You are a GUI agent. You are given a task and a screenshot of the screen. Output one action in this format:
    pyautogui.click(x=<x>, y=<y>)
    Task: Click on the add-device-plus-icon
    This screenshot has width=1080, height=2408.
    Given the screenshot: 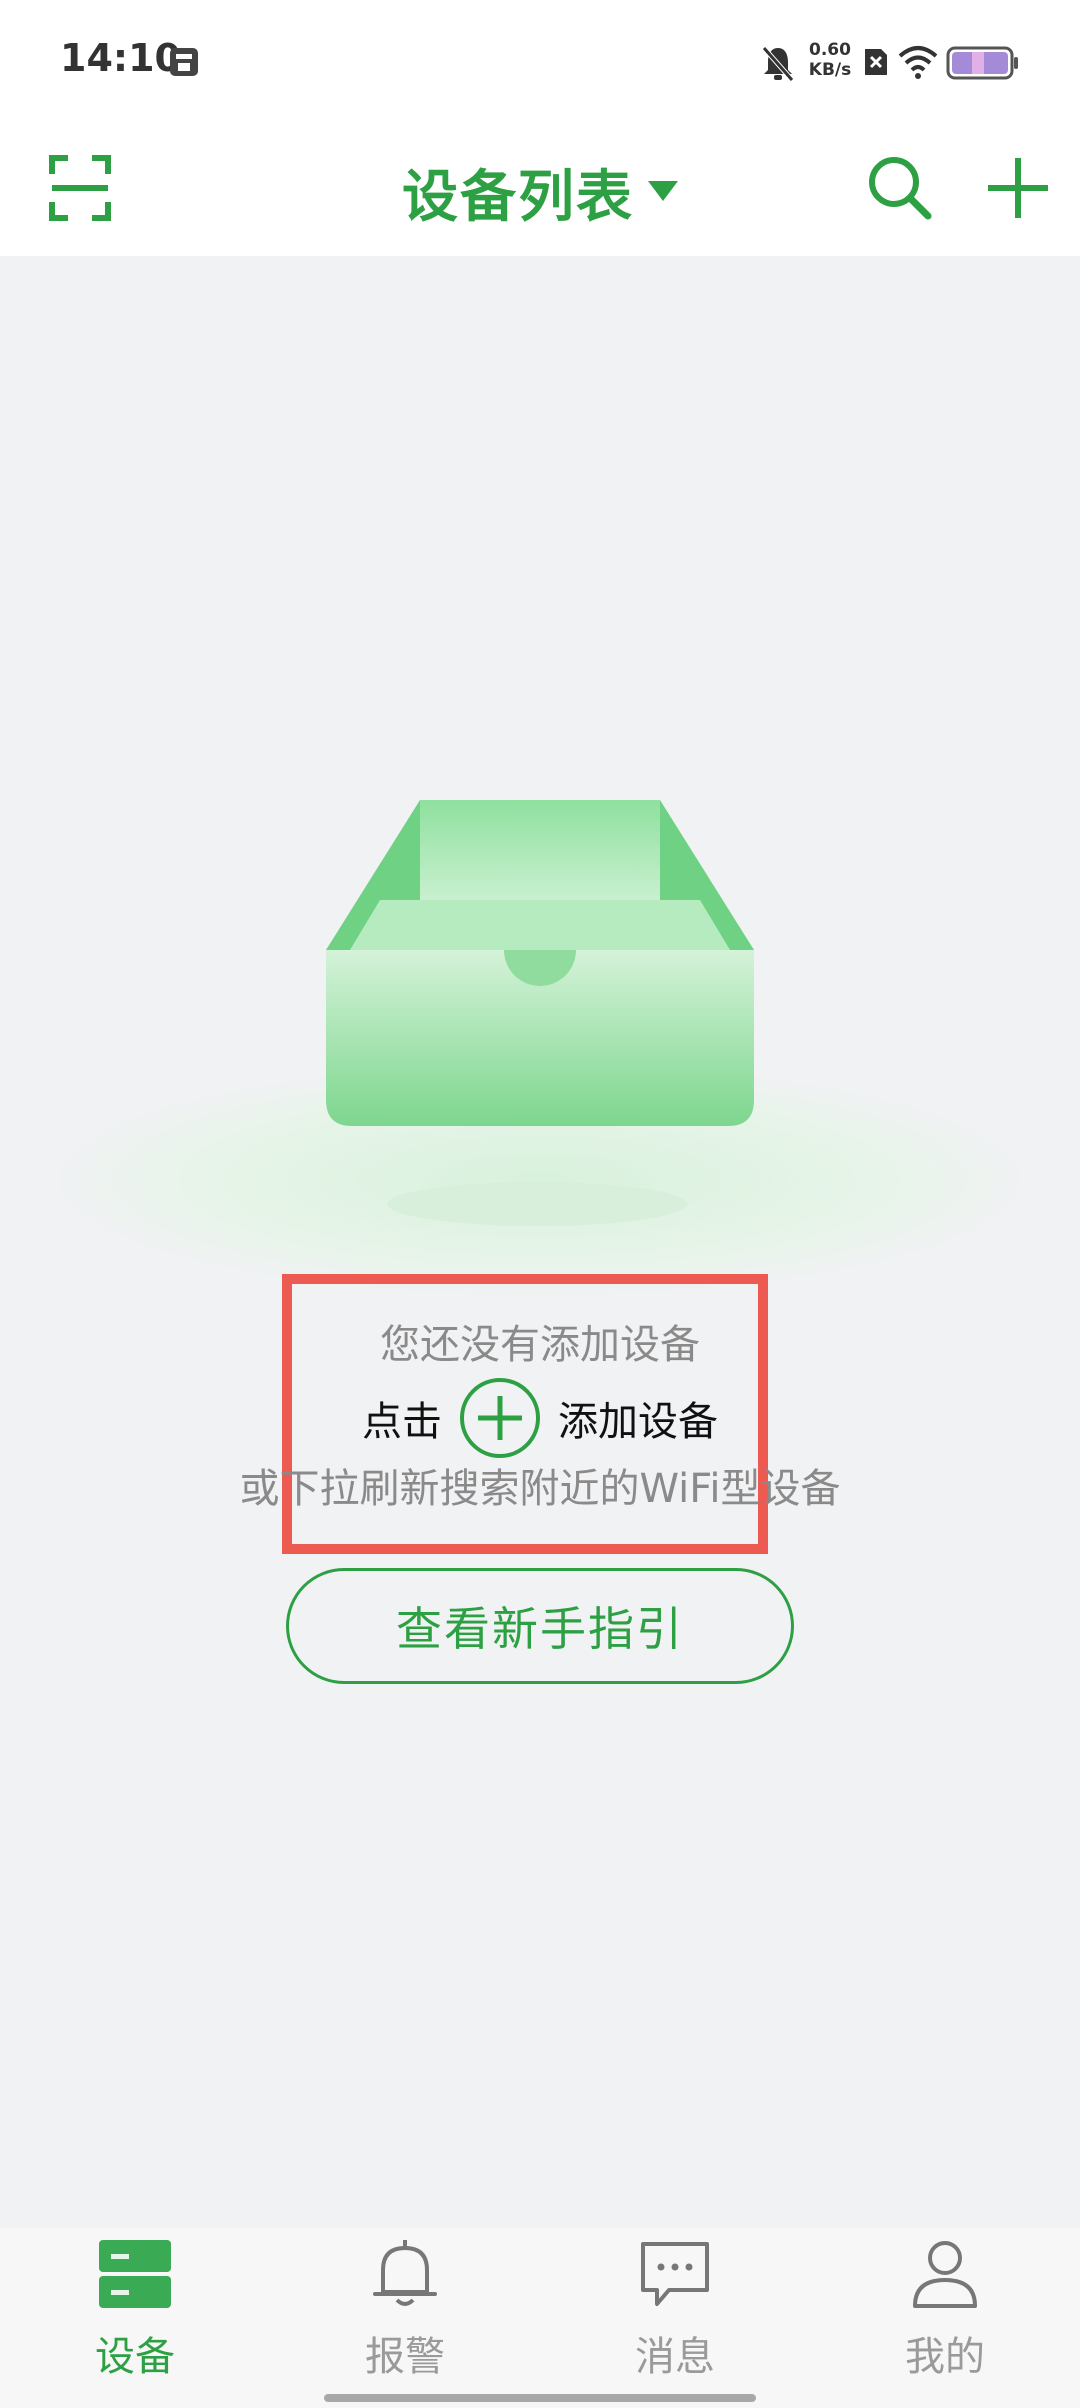 What is the action you would take?
    pyautogui.click(x=1018, y=190)
    